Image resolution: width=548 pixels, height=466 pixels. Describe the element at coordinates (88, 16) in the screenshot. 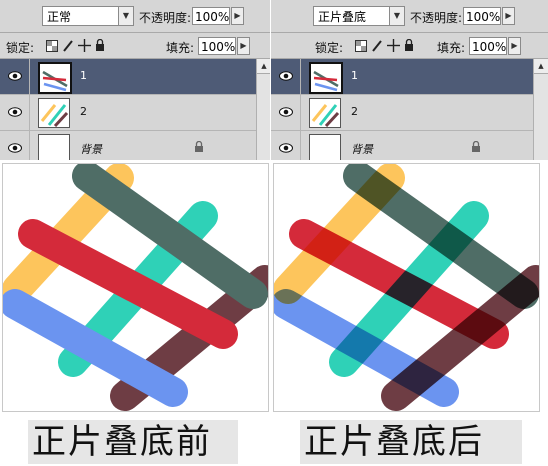

I see `blend-mode-select: 正常 ▼` at that location.